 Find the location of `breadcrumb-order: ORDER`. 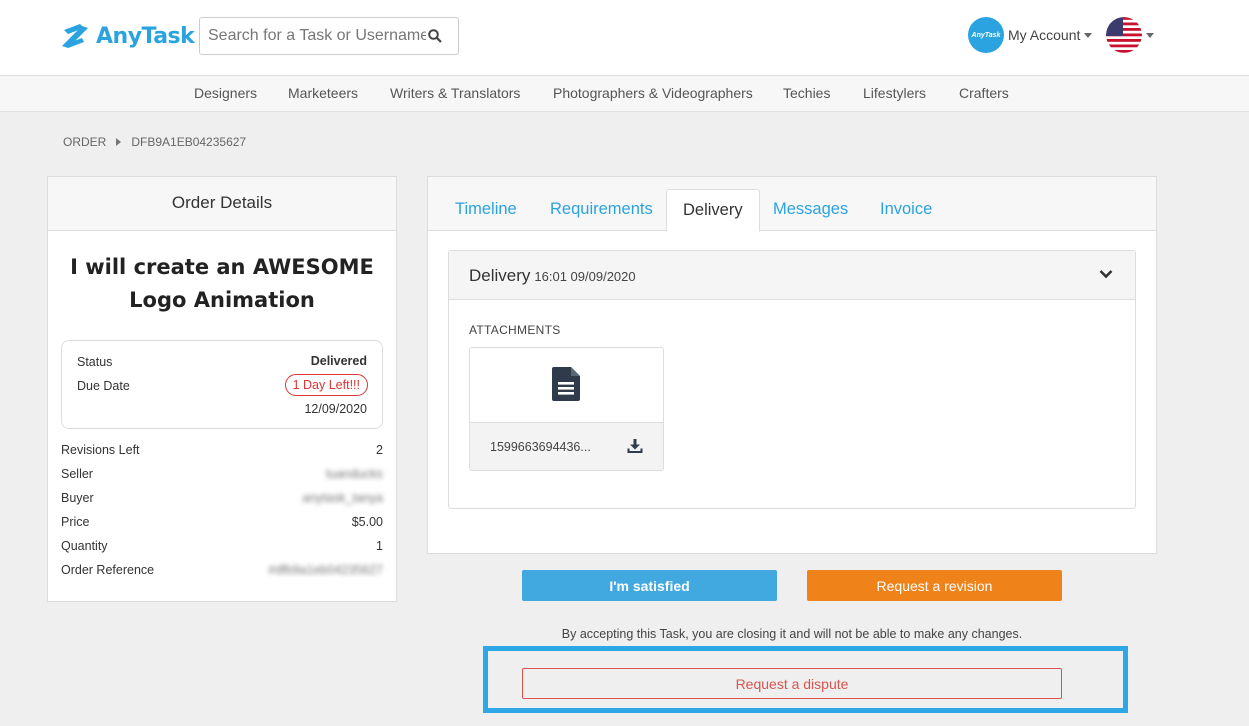

breadcrumb-order: ORDER is located at coordinates (84, 142).